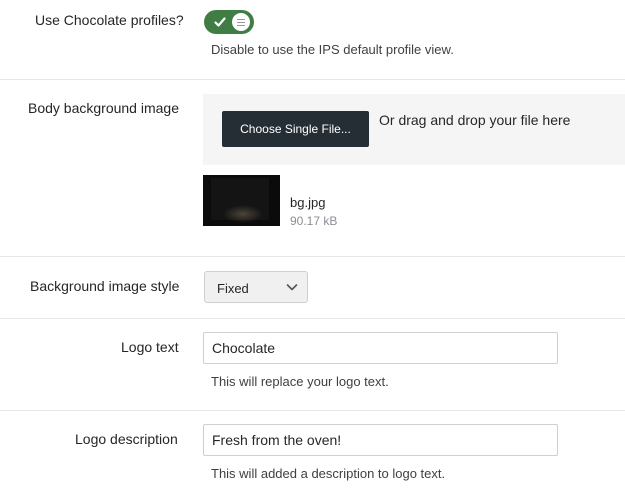  Describe the element at coordinates (241, 22) in the screenshot. I see `toggle-knob` at that location.